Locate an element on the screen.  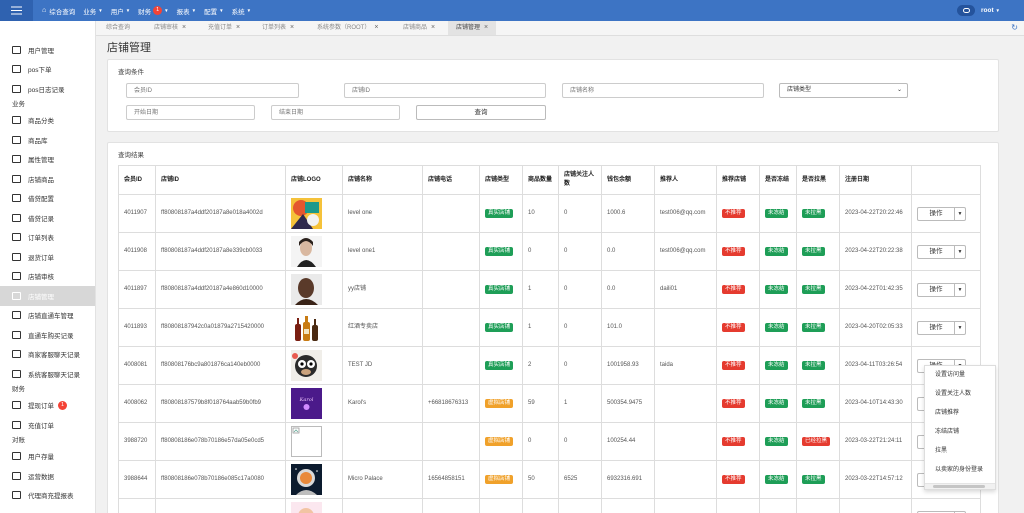
menu-toggle-button is located at coordinates (16, 10).